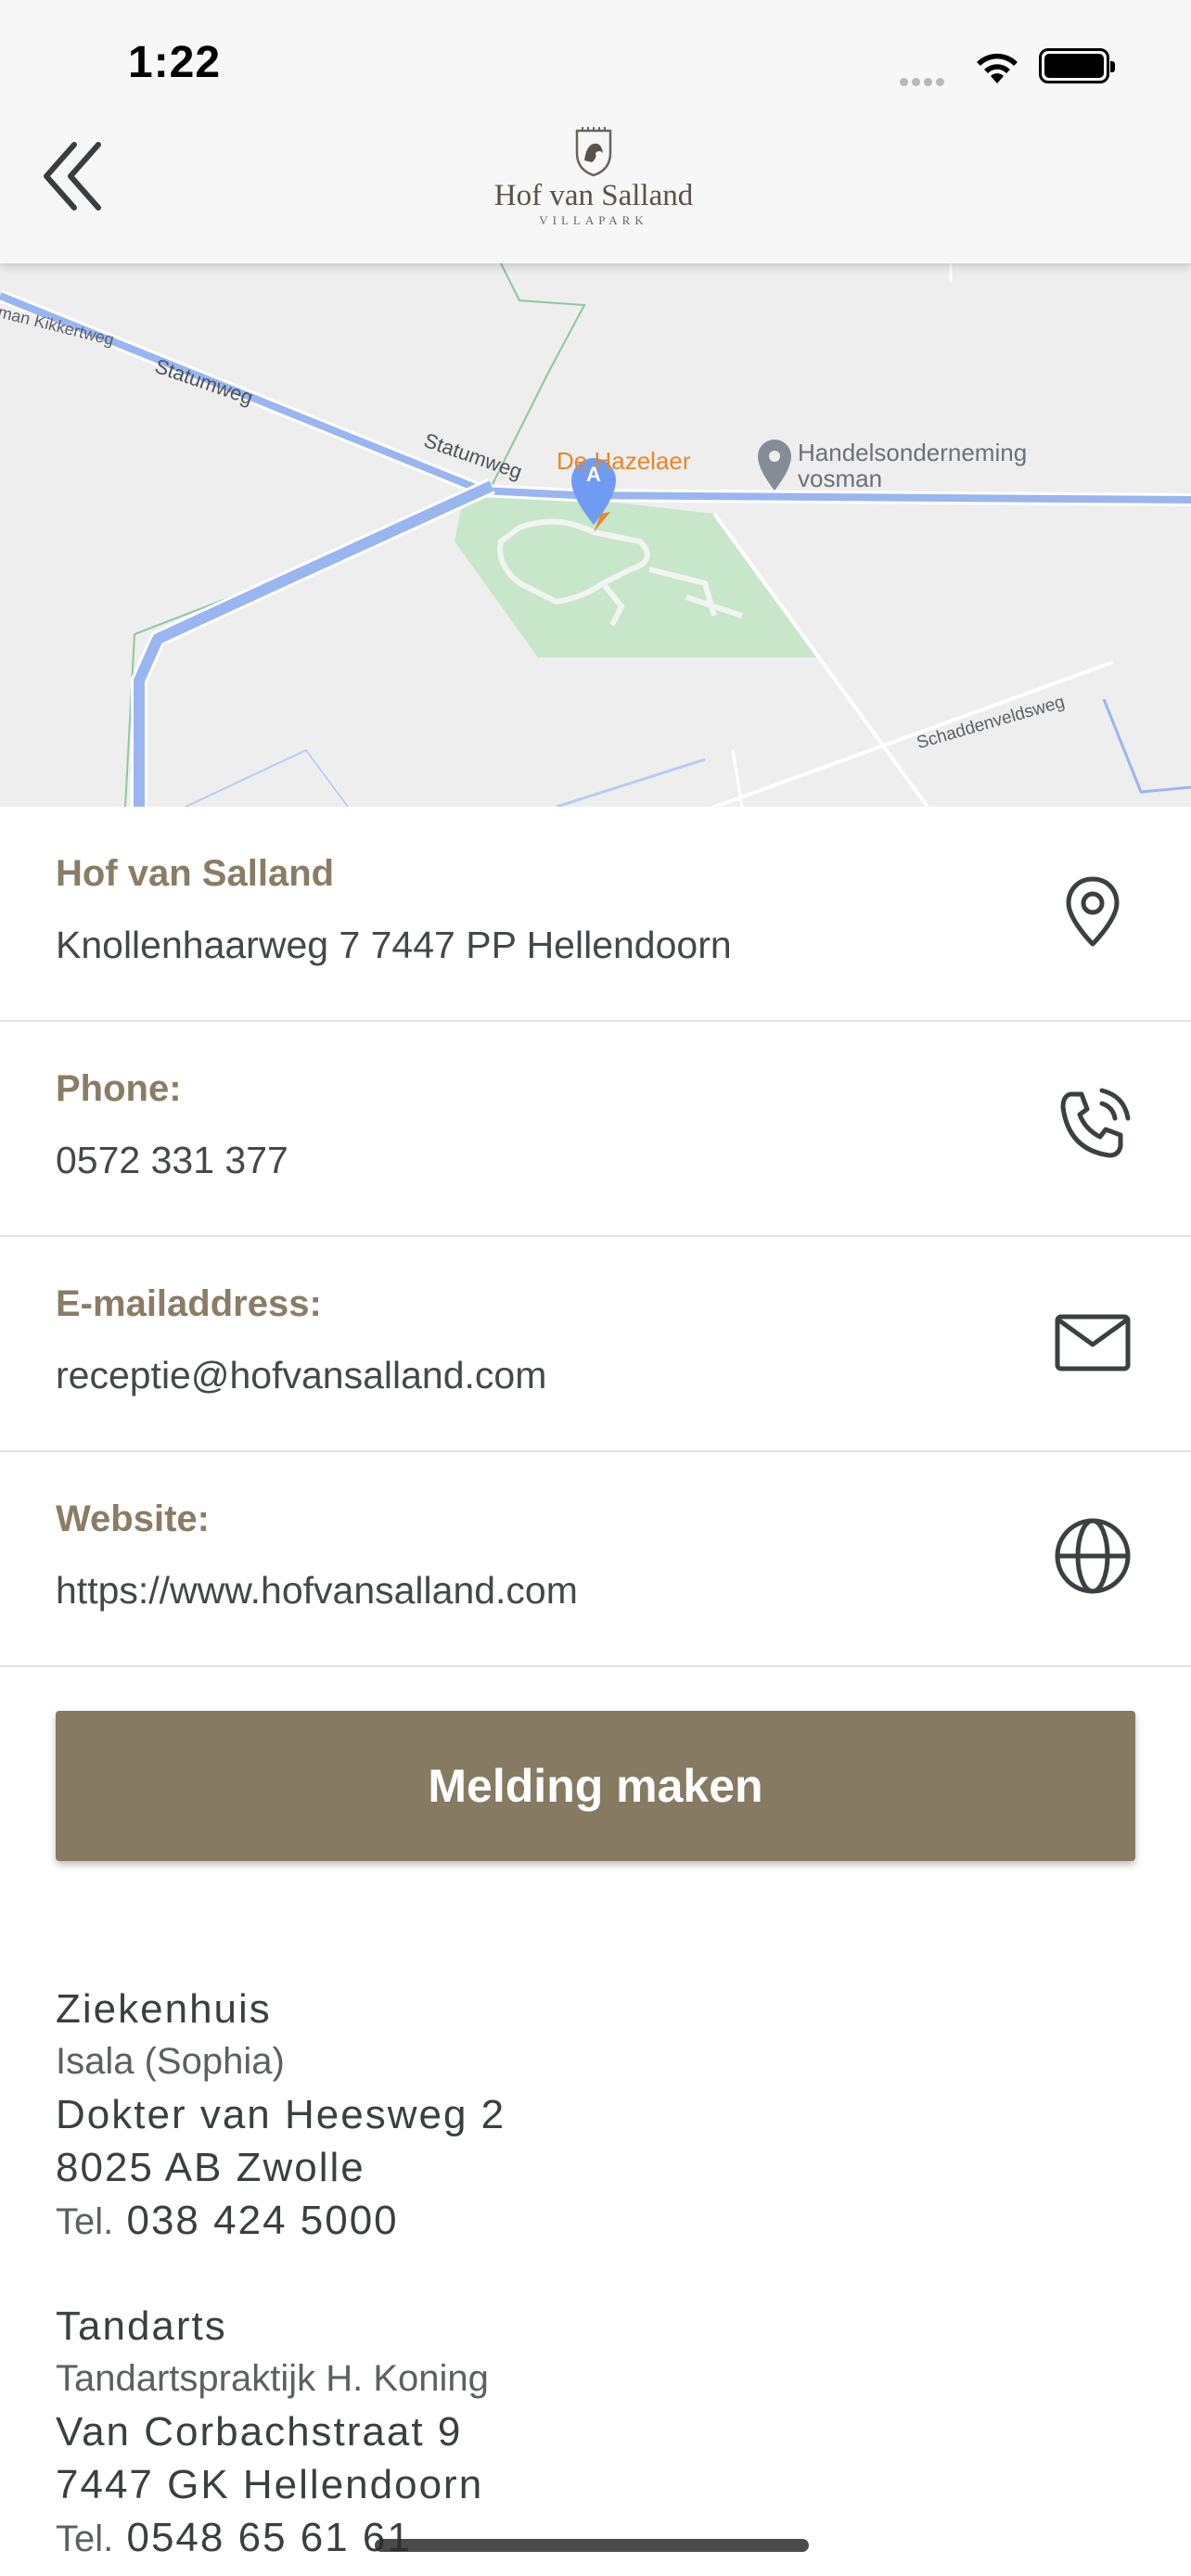 The height and width of the screenshot is (2576, 1191). What do you see at coordinates (210, 2167) in the screenshot?
I see `contact-city: 8025 AB Zwolle` at bounding box center [210, 2167].